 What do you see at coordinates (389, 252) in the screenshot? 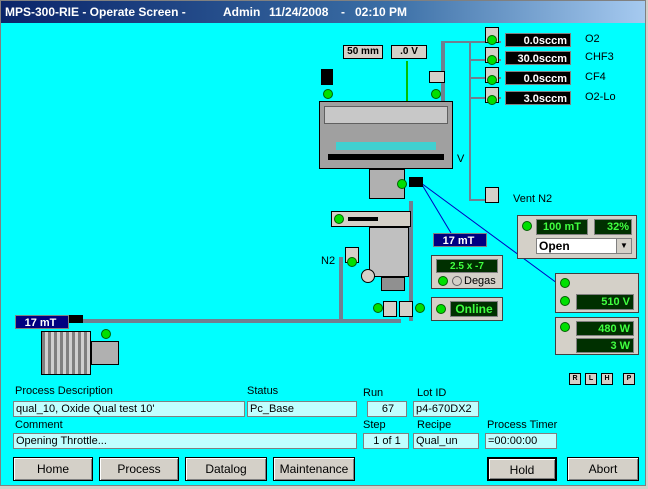
I see `turbo-pump` at bounding box center [389, 252].